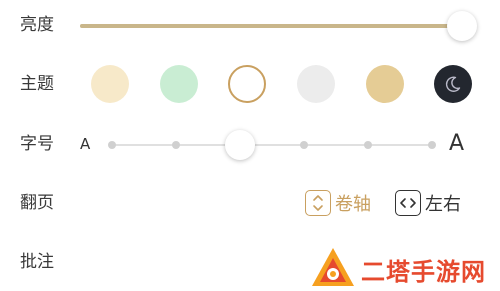  What do you see at coordinates (423, 272) in the screenshot?
I see `watermark-text: 二塔手游网` at bounding box center [423, 272].